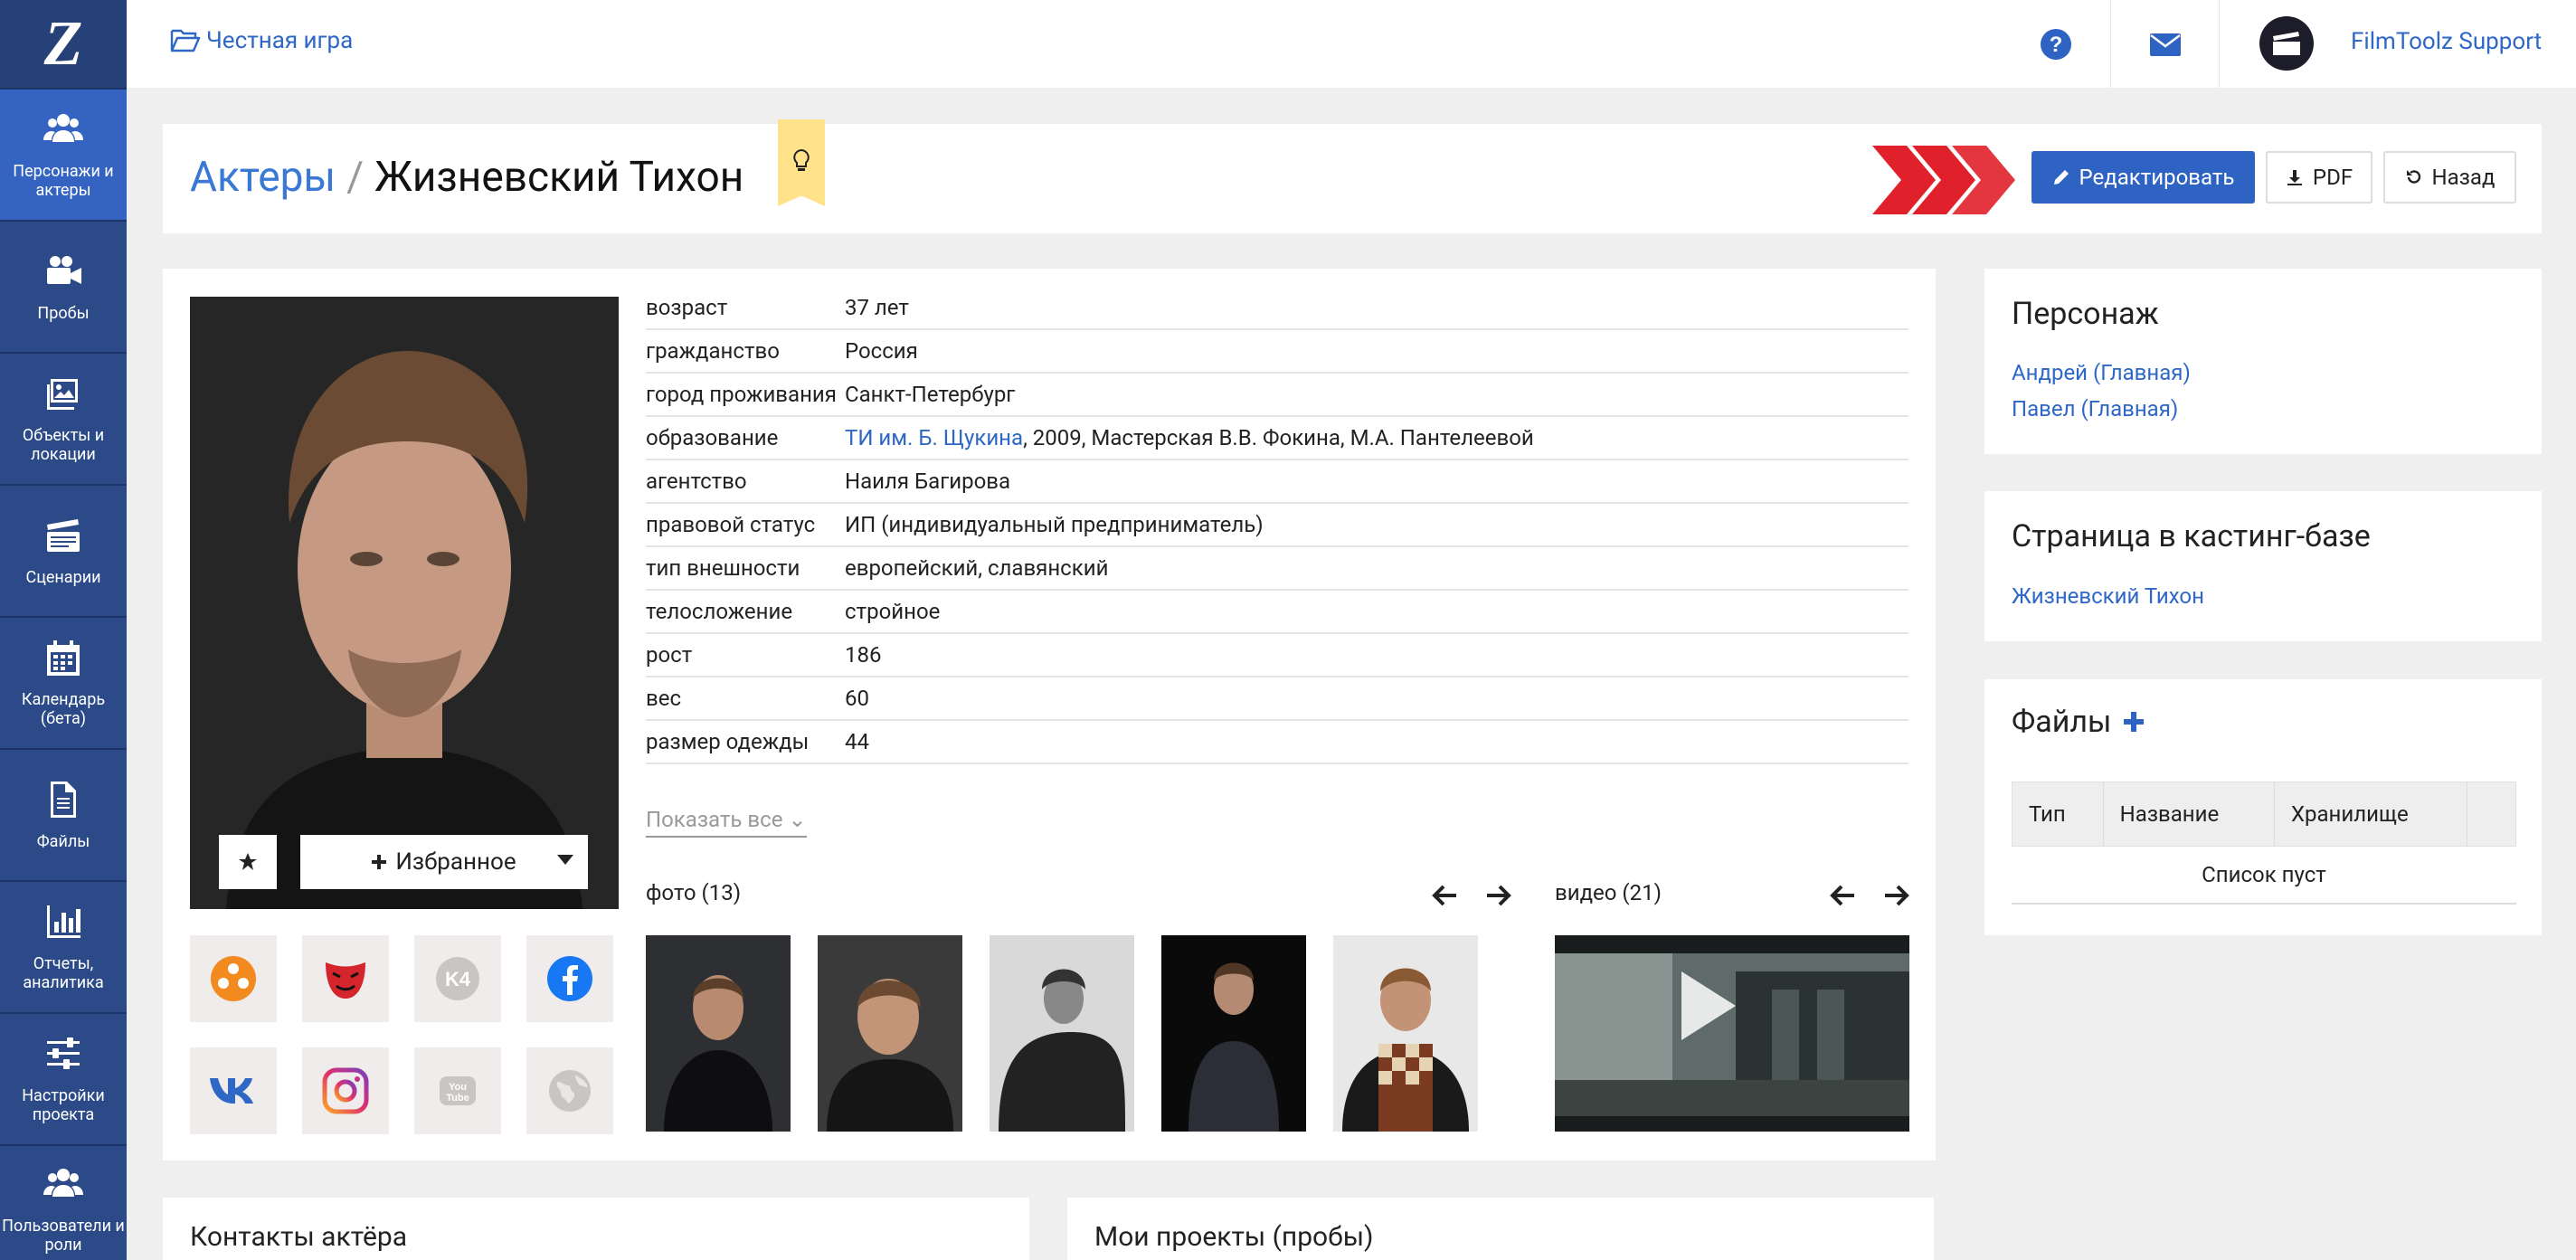 The image size is (2576, 1260). Describe the element at coordinates (2446, 42) in the screenshot. I see `user-name: FilmToolz Support` at that location.